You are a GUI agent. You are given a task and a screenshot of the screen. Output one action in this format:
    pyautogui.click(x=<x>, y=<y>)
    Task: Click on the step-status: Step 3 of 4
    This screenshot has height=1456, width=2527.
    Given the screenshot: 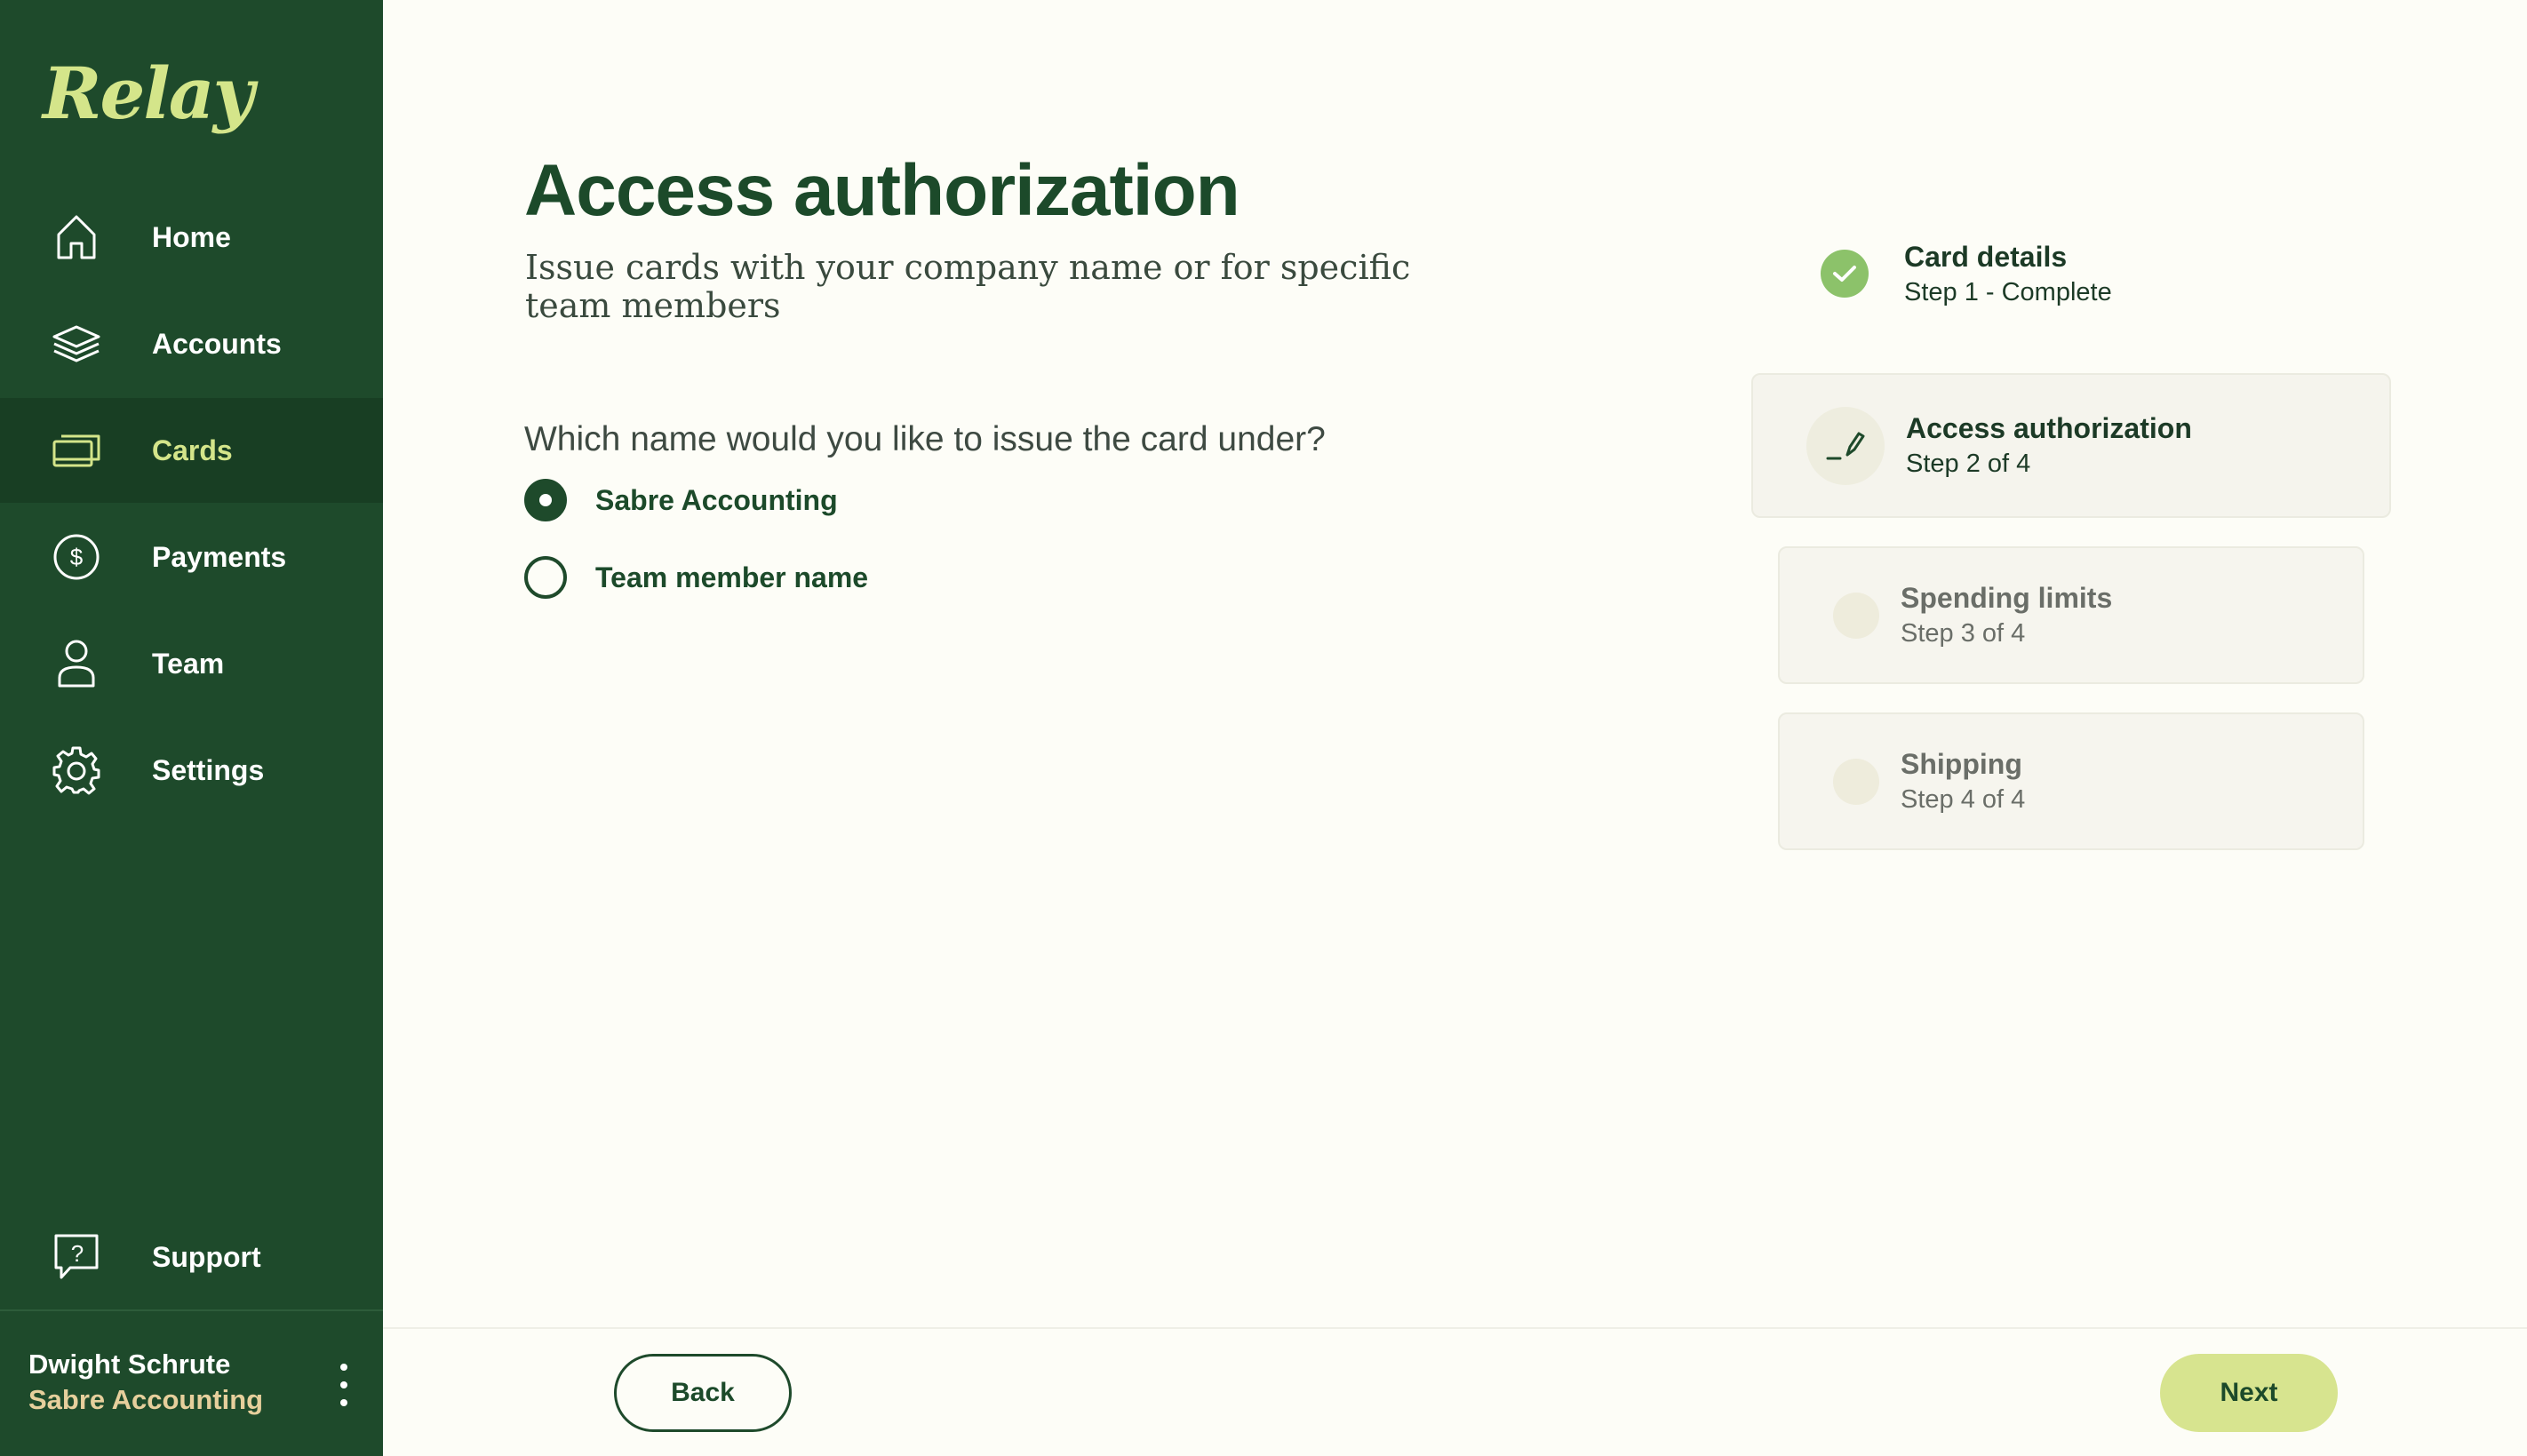 What is the action you would take?
    pyautogui.click(x=1964, y=633)
    